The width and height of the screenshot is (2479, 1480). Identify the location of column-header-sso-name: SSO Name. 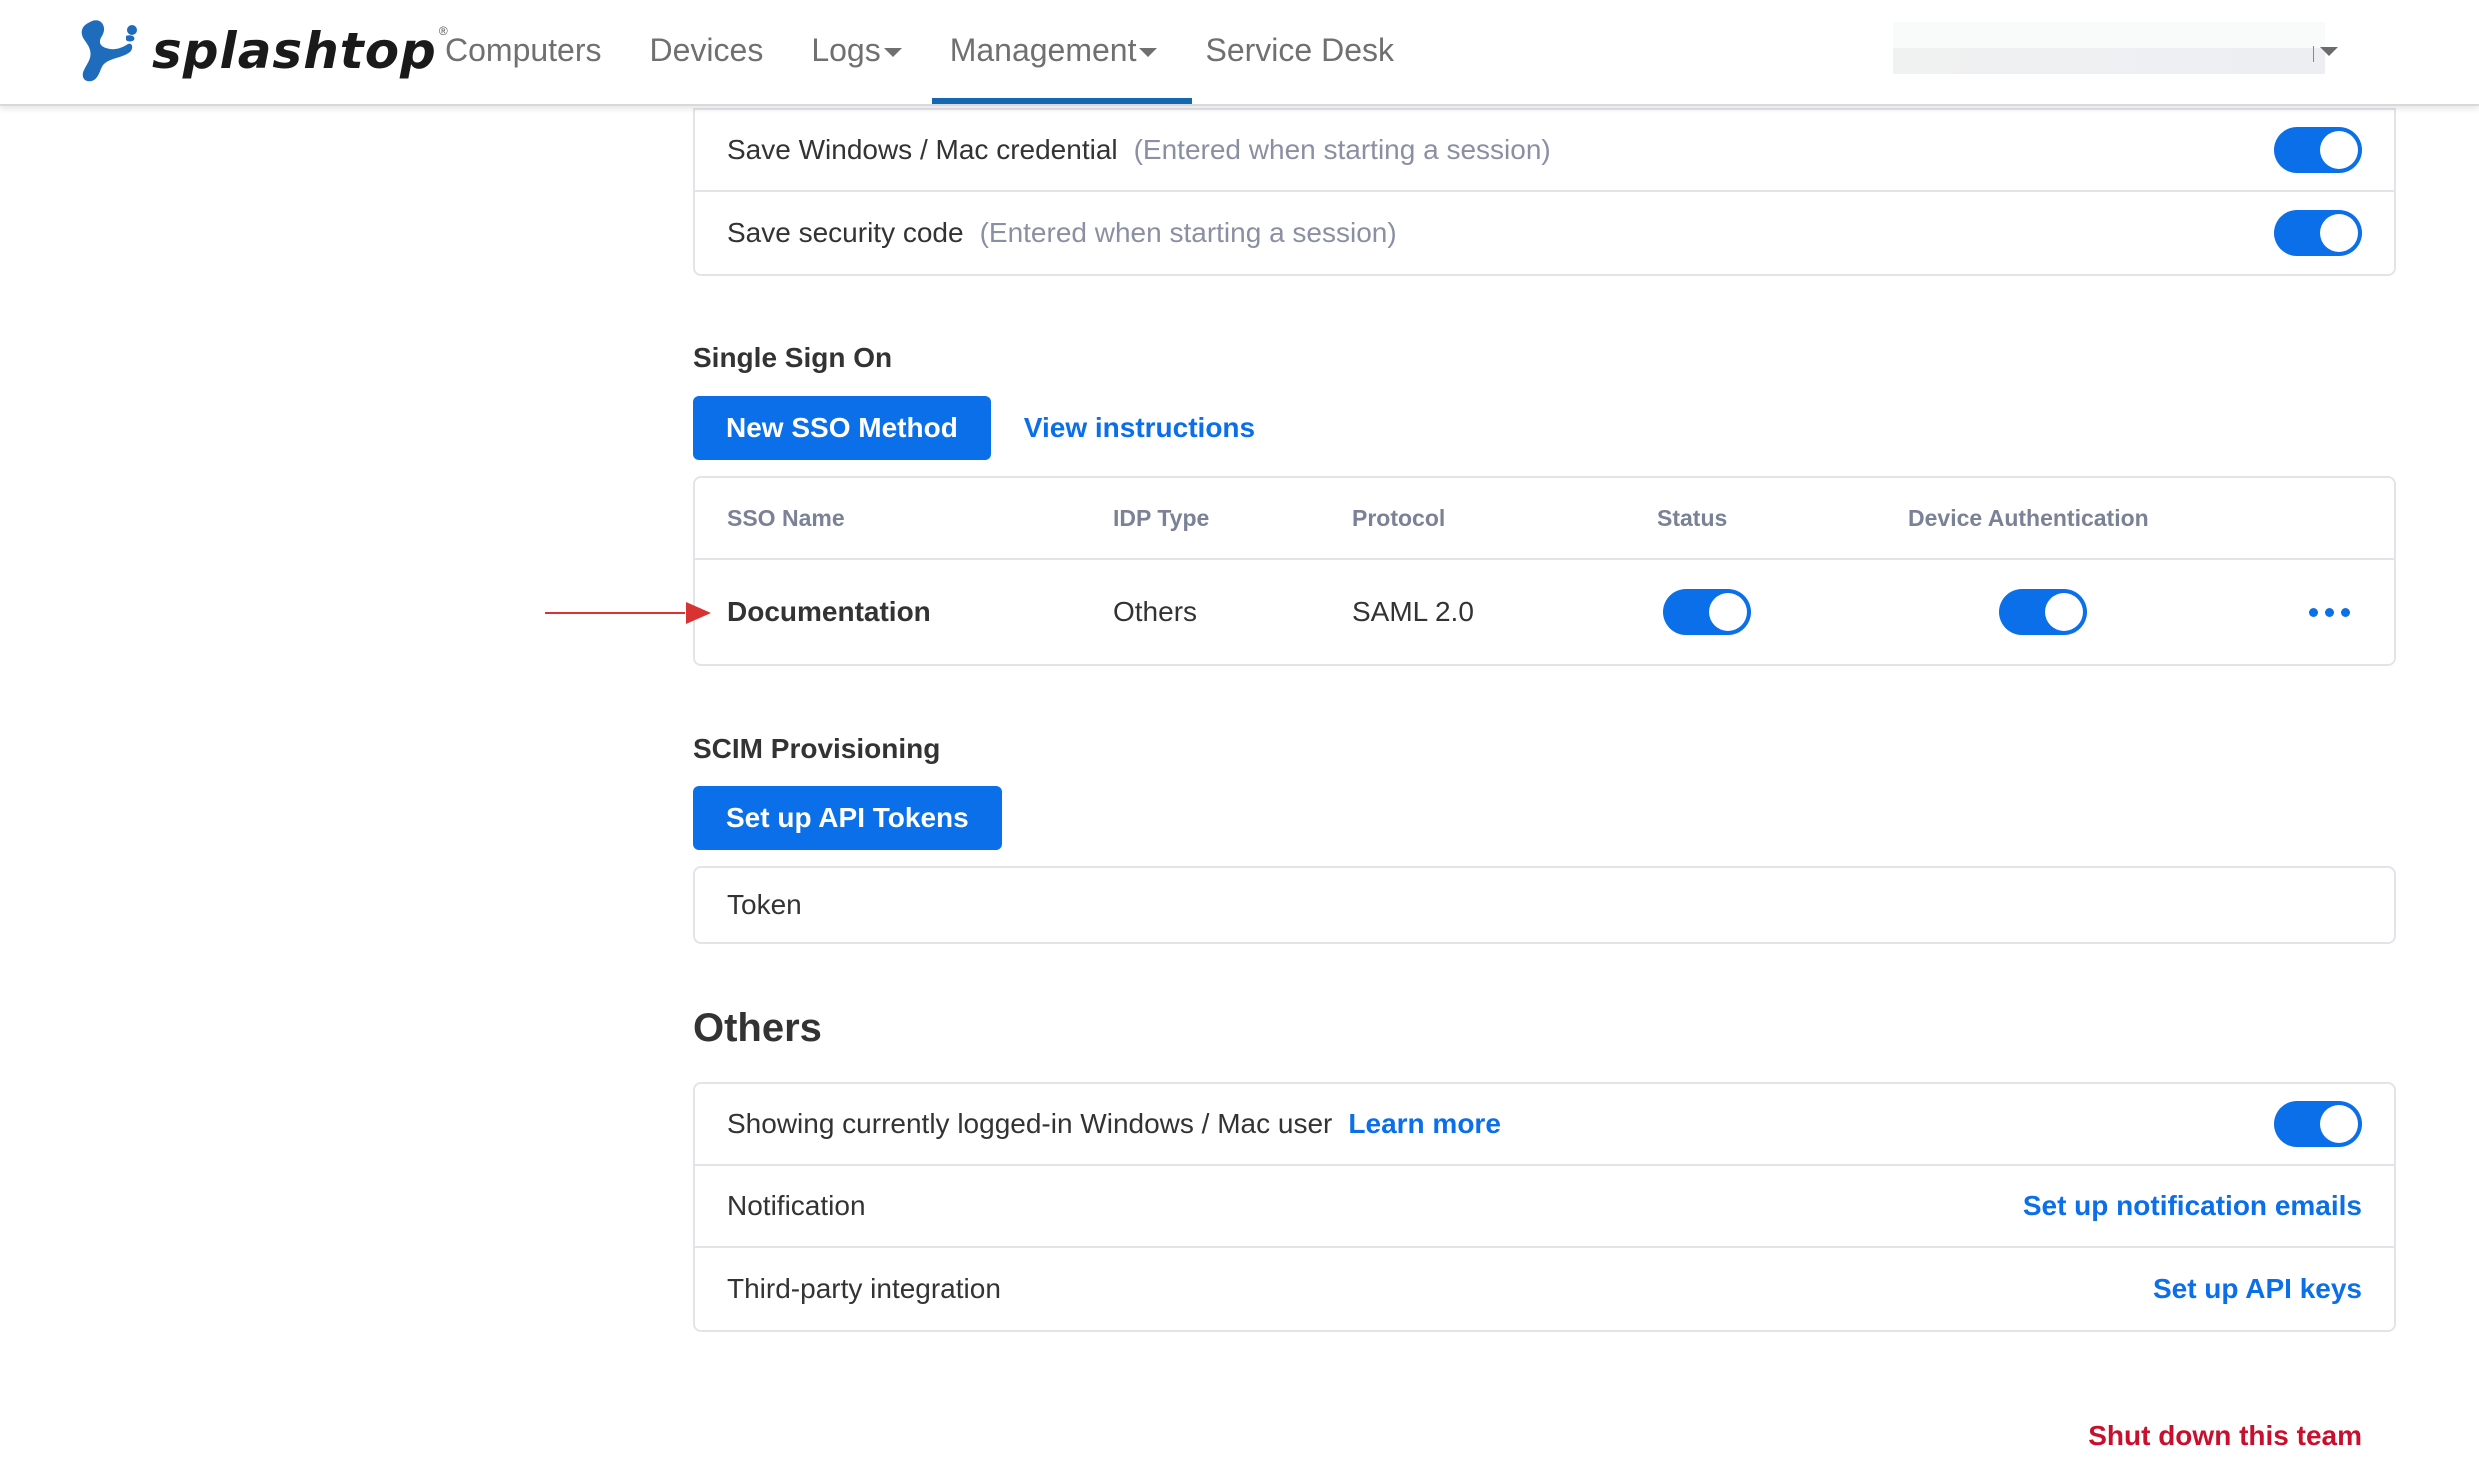
(786, 517).